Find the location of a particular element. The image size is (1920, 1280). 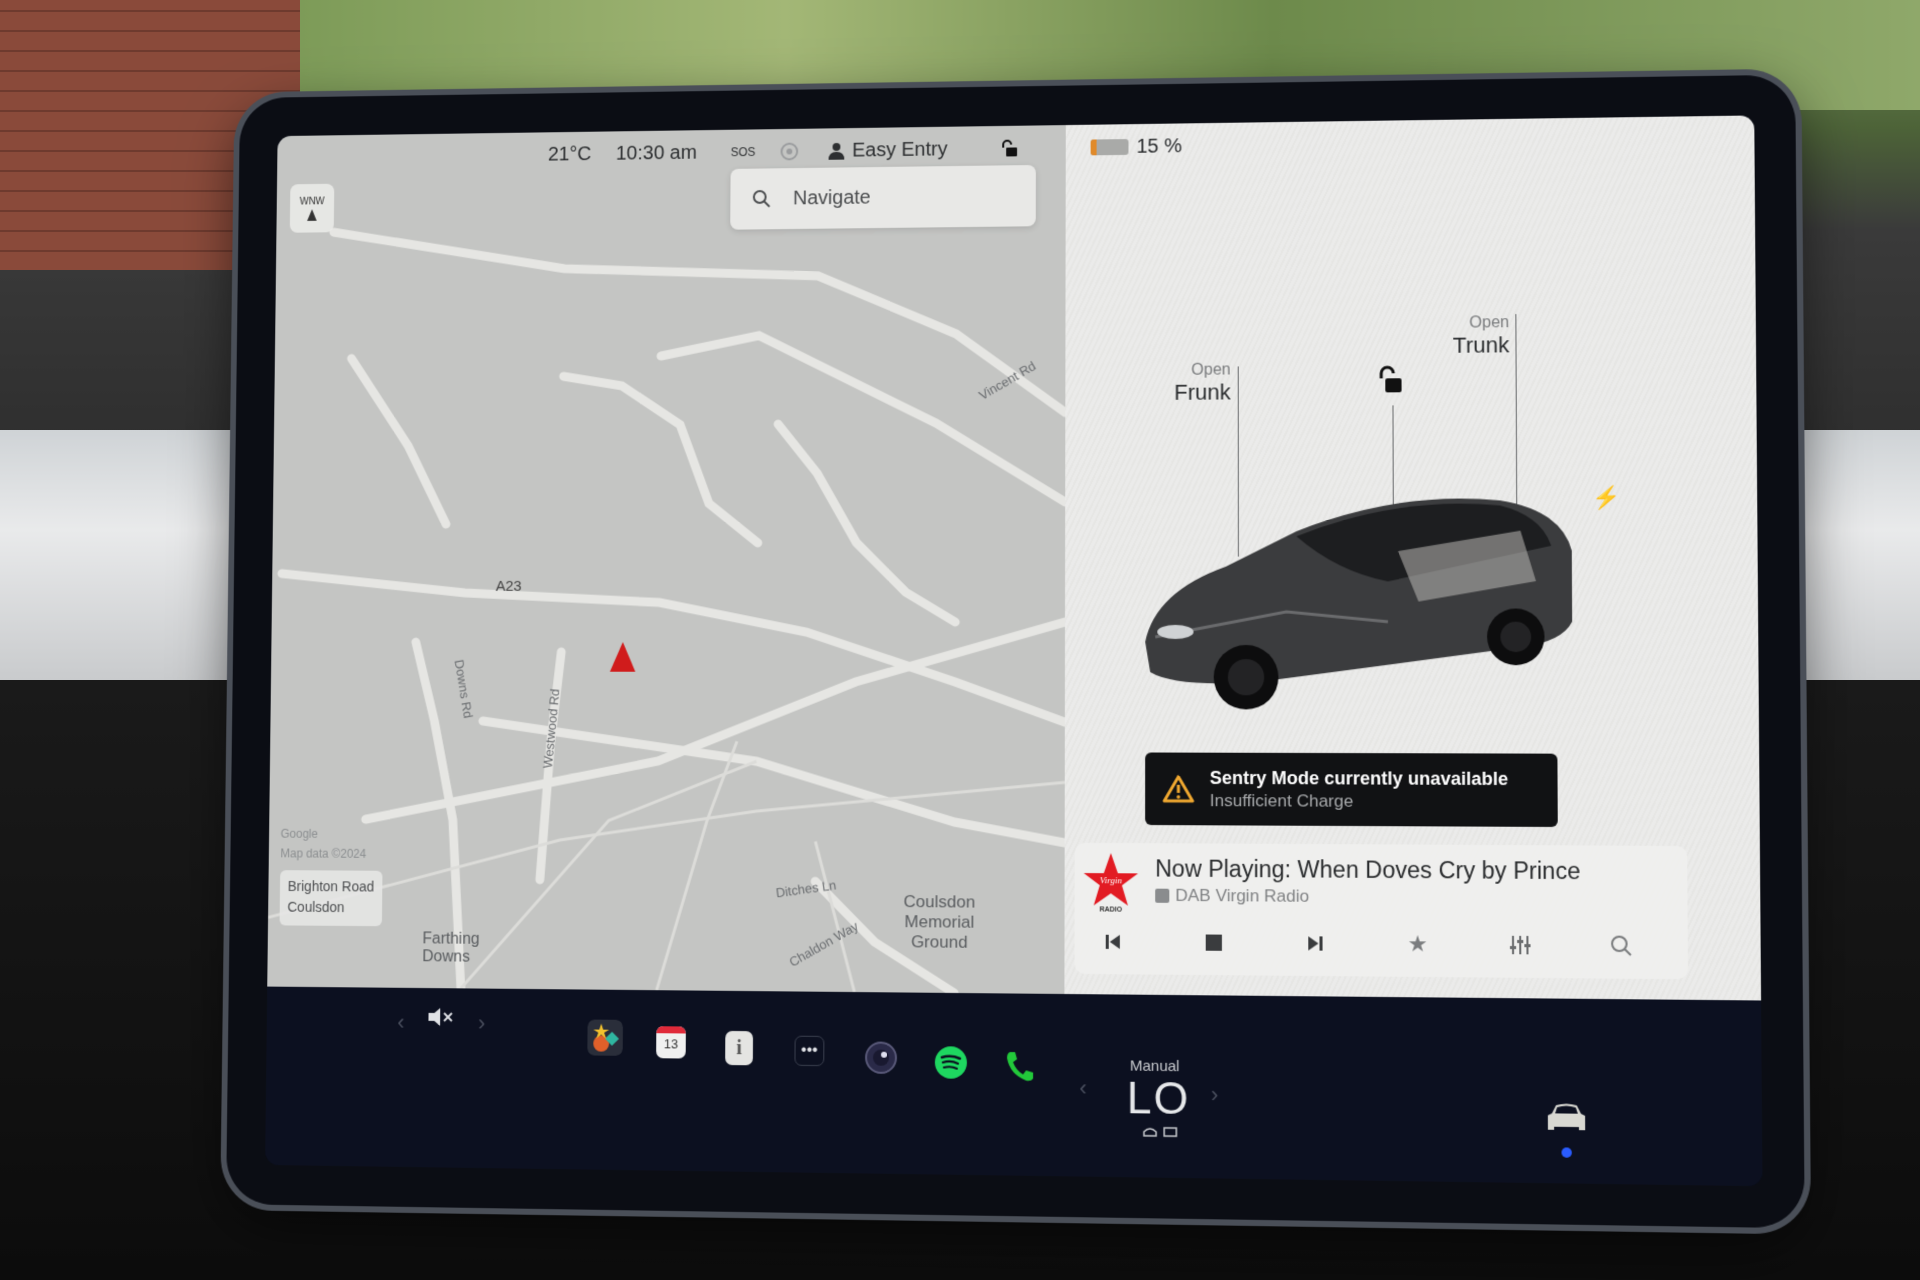

camera-icon is located at coordinates (881, 1057).